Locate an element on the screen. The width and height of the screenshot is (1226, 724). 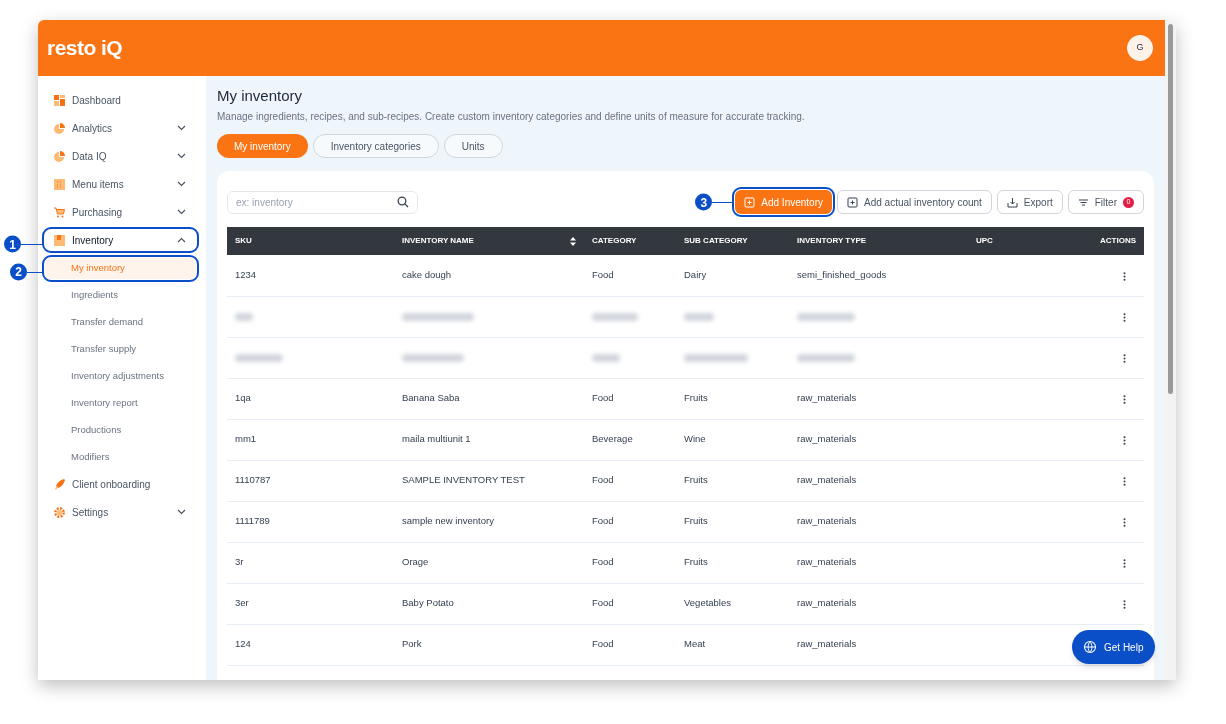
column-header: SUB CATEGORY is located at coordinates (732, 241).